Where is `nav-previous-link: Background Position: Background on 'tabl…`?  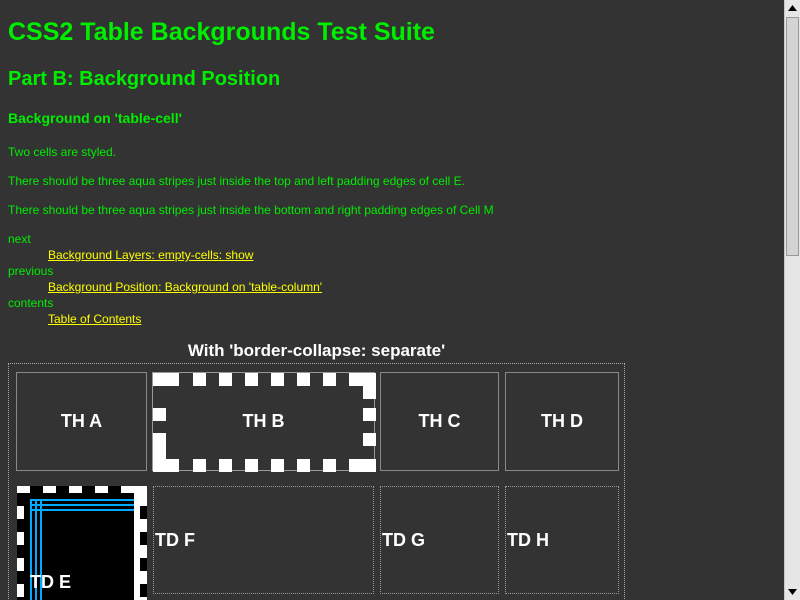 nav-previous-link: Background Position: Background on 'tabl… is located at coordinates (185, 287).